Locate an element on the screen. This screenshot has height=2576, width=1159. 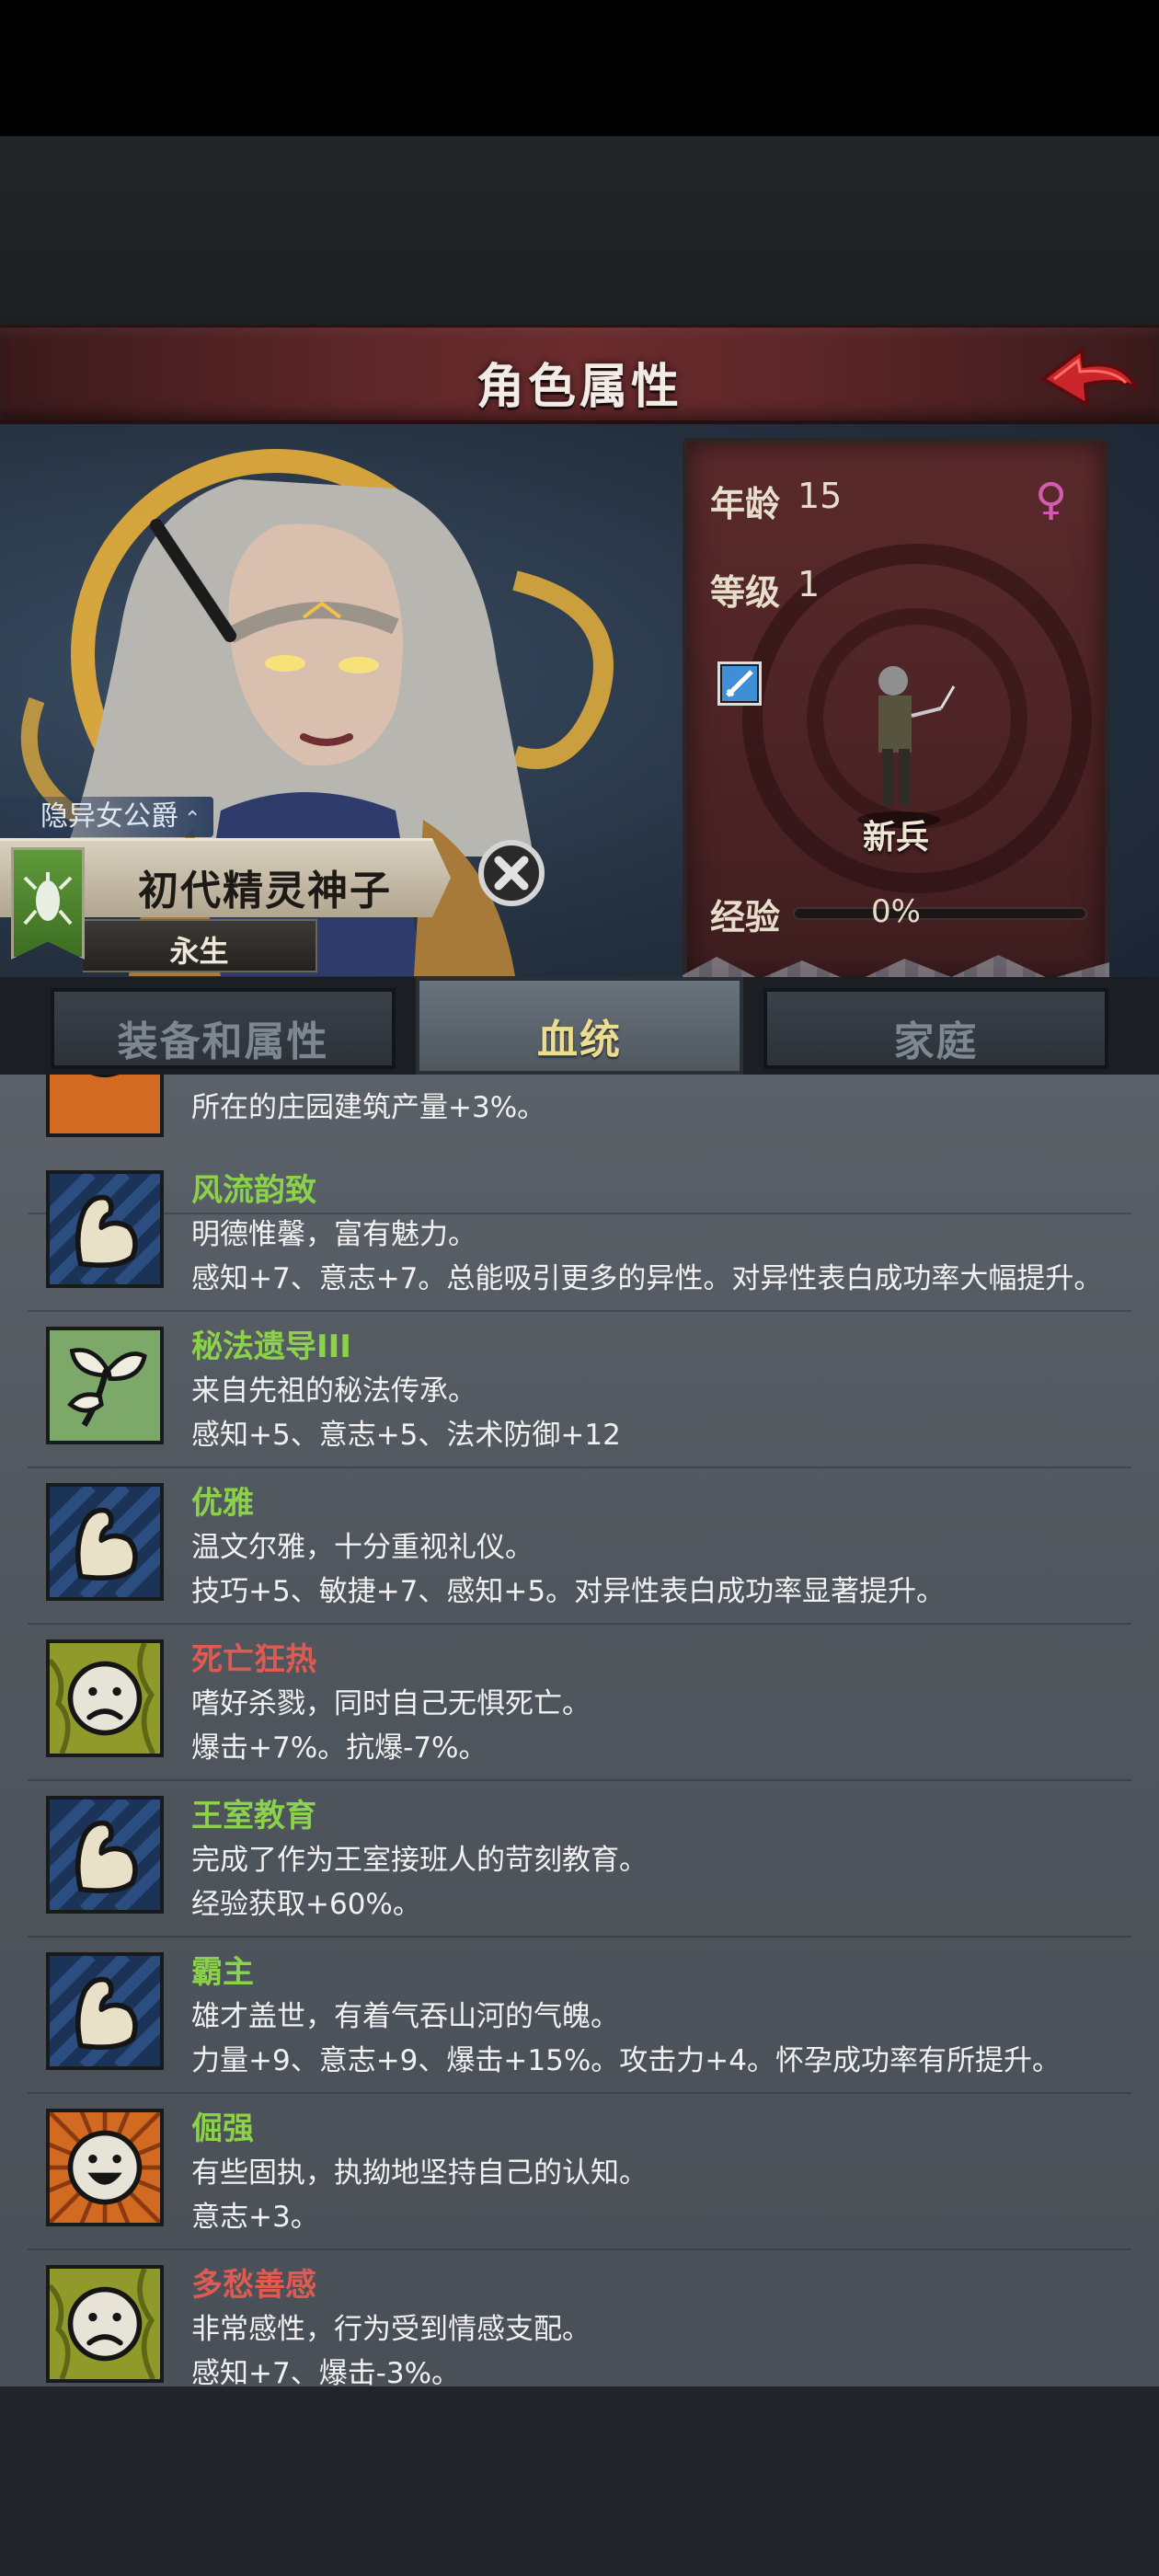
trait-name: 霸主 is located at coordinates (222, 1972).